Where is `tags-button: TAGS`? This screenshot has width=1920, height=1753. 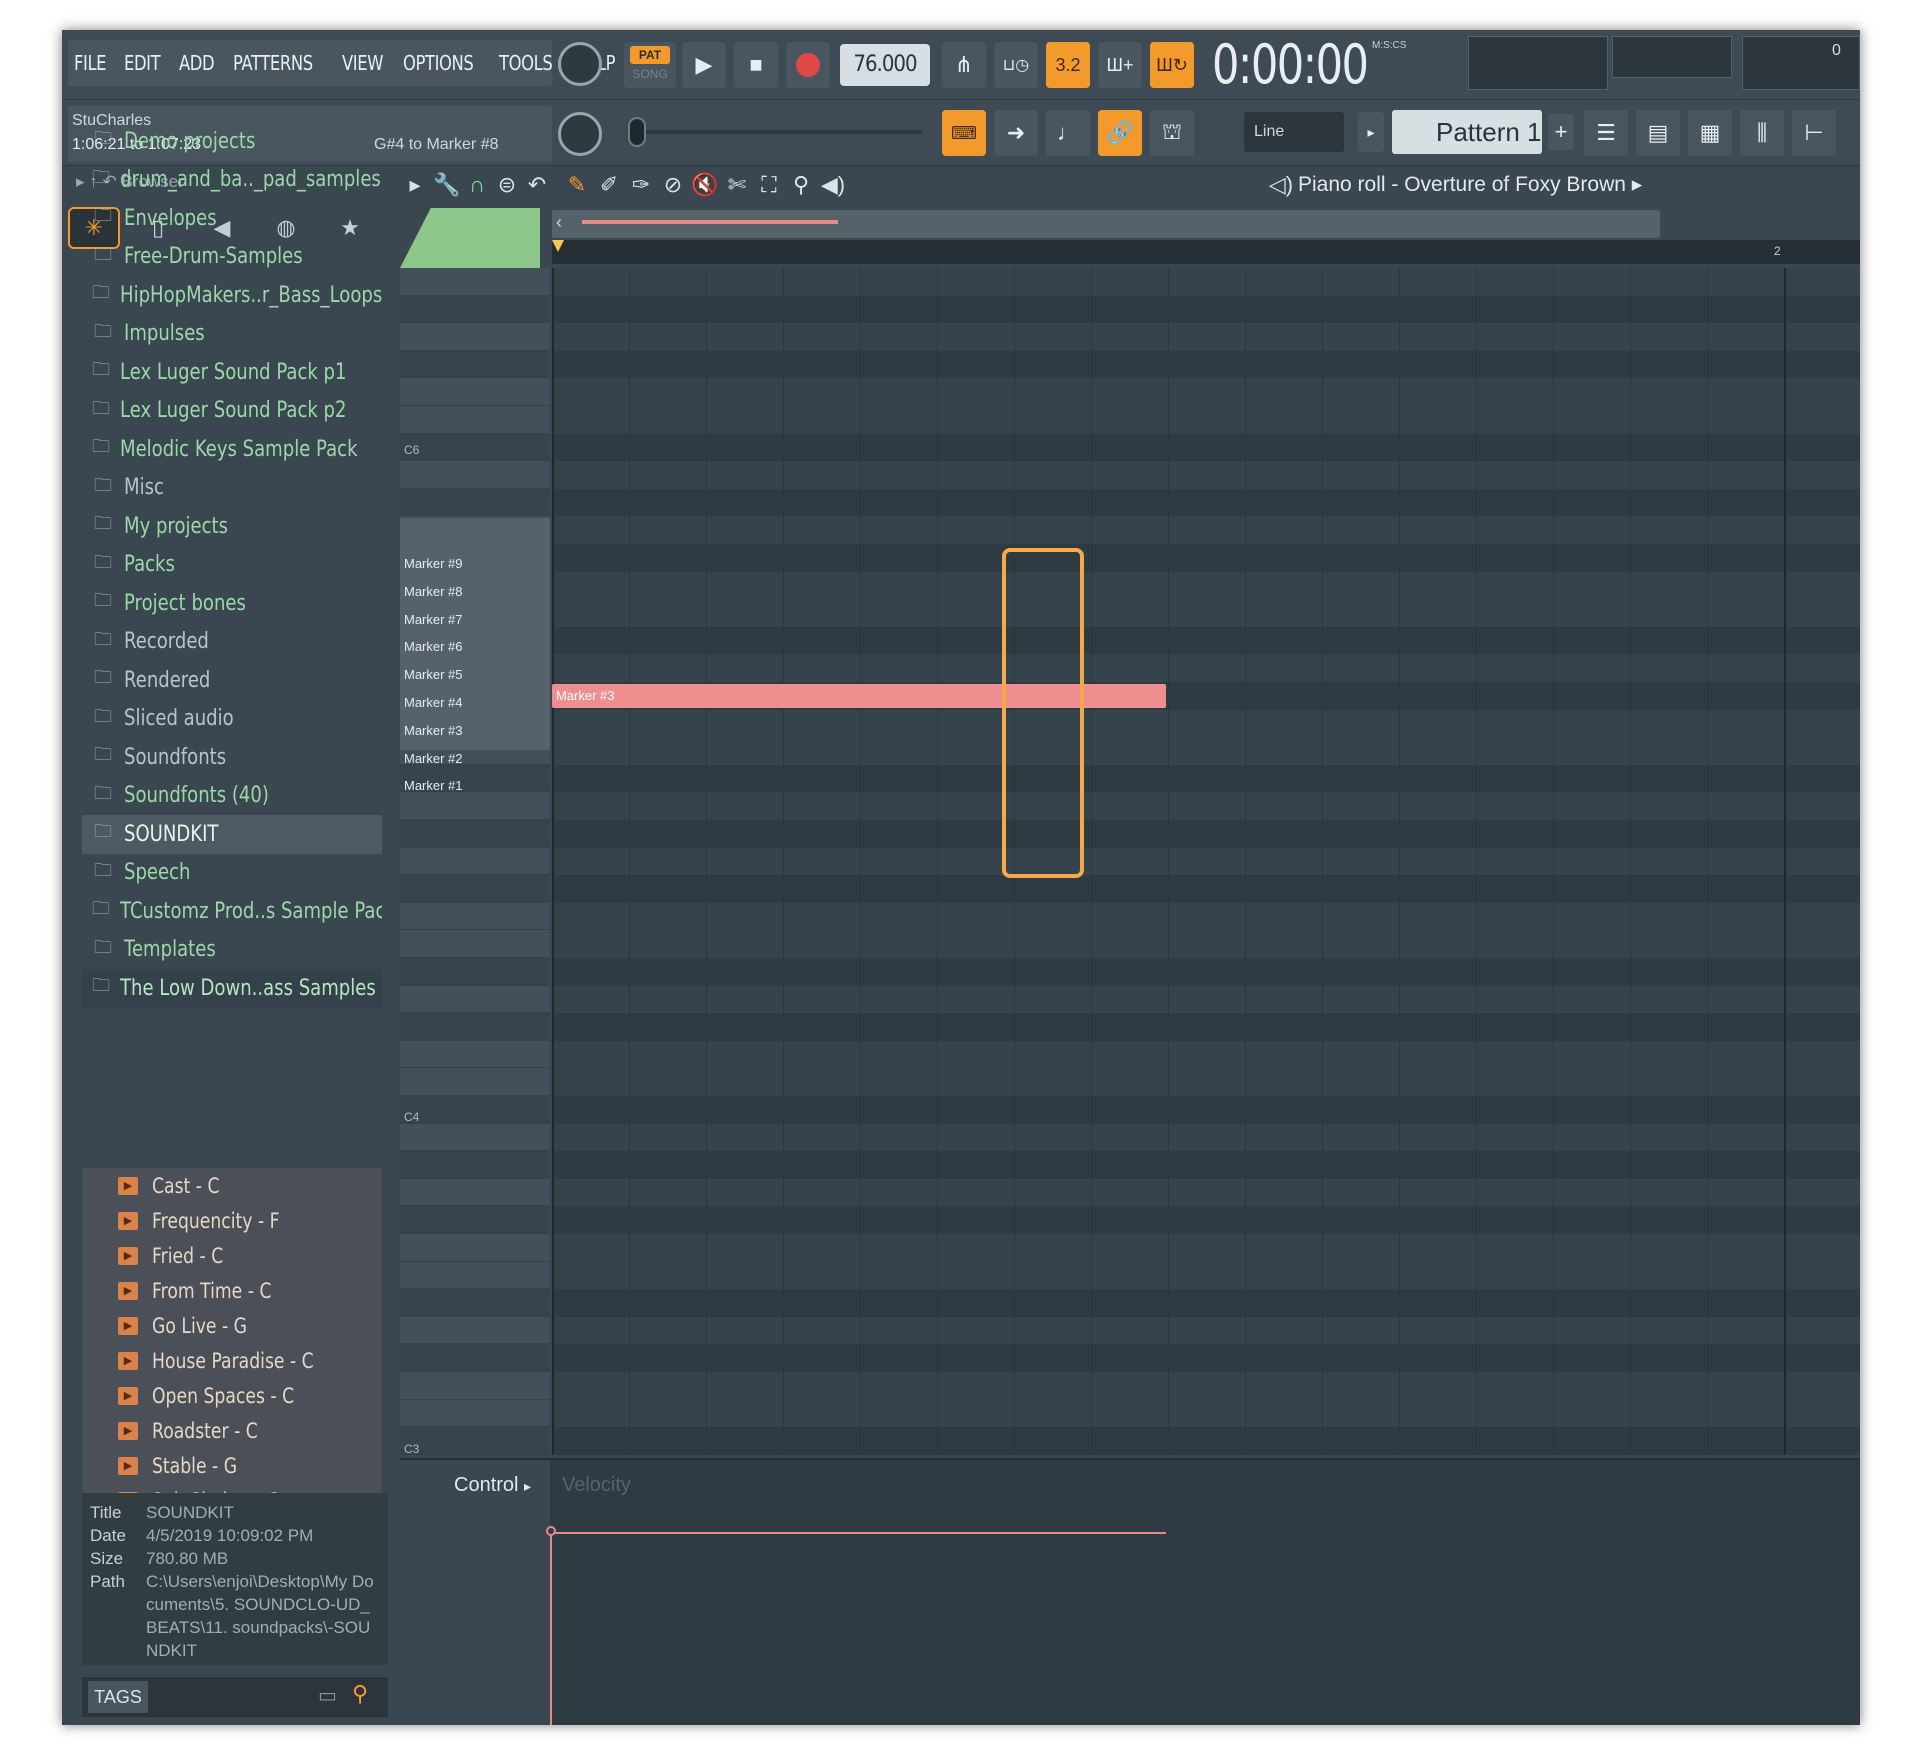 tags-button: TAGS is located at coordinates (118, 1697).